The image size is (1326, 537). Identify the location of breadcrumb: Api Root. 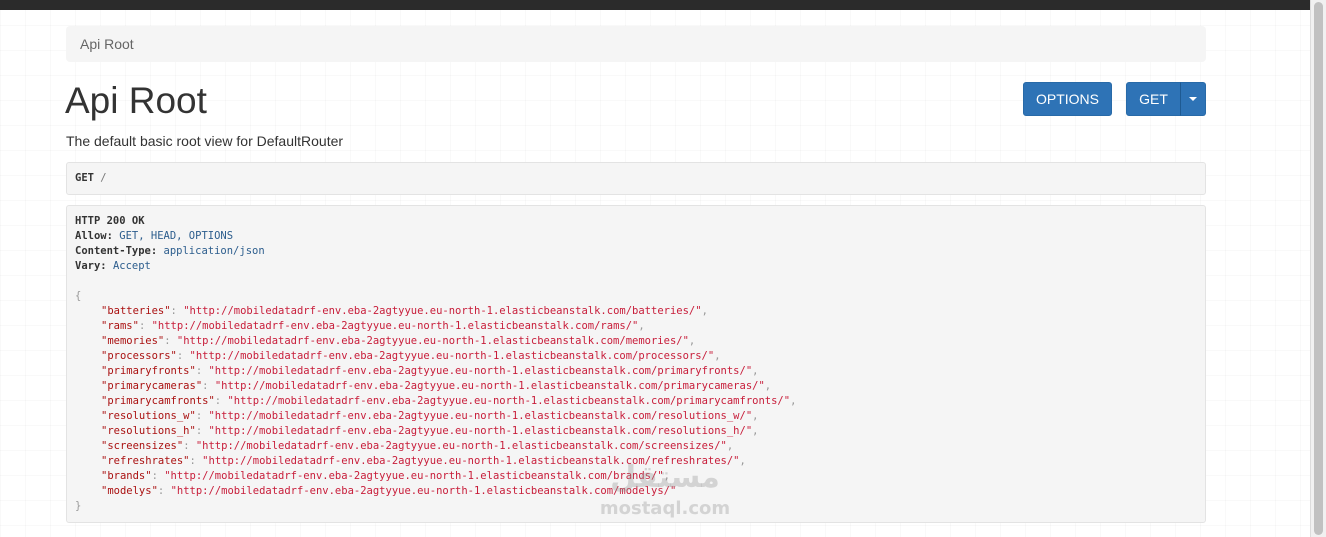
(636, 44).